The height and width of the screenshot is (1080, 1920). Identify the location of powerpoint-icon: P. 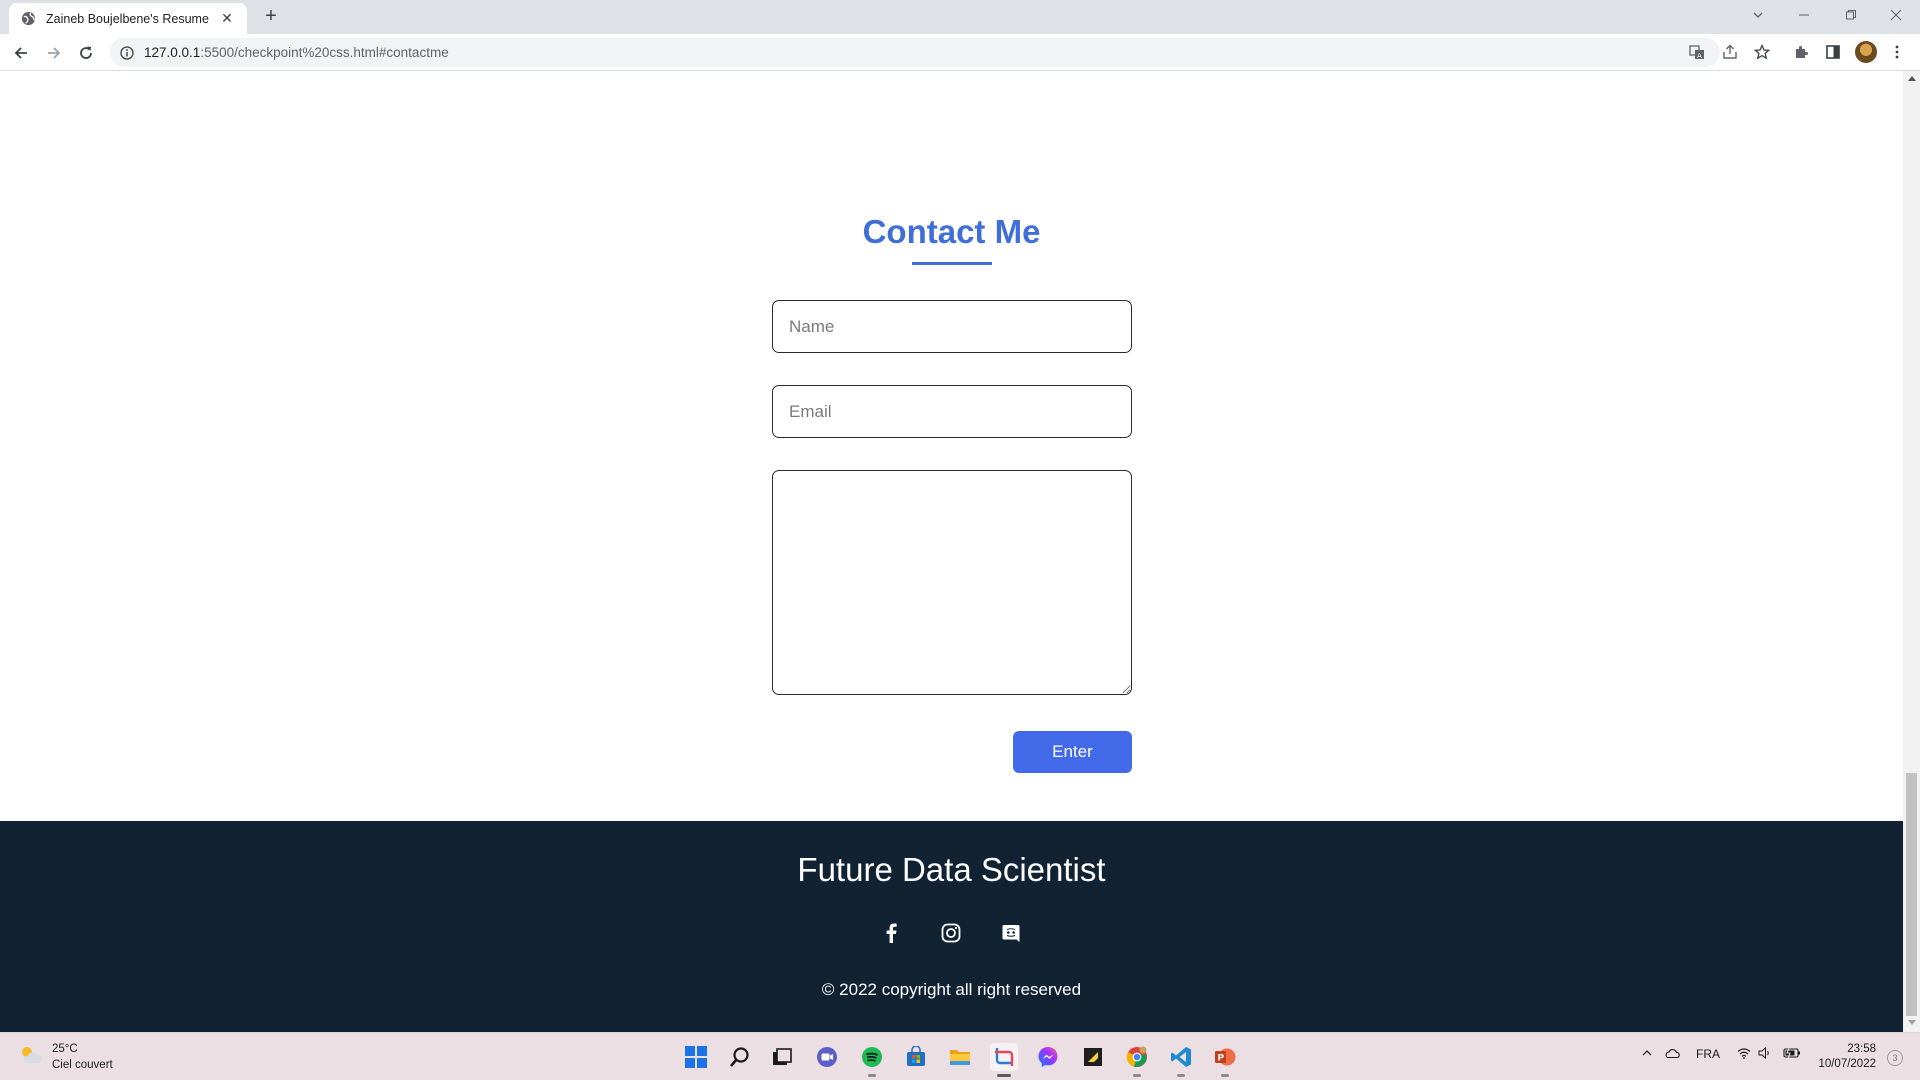
(1225, 1060).